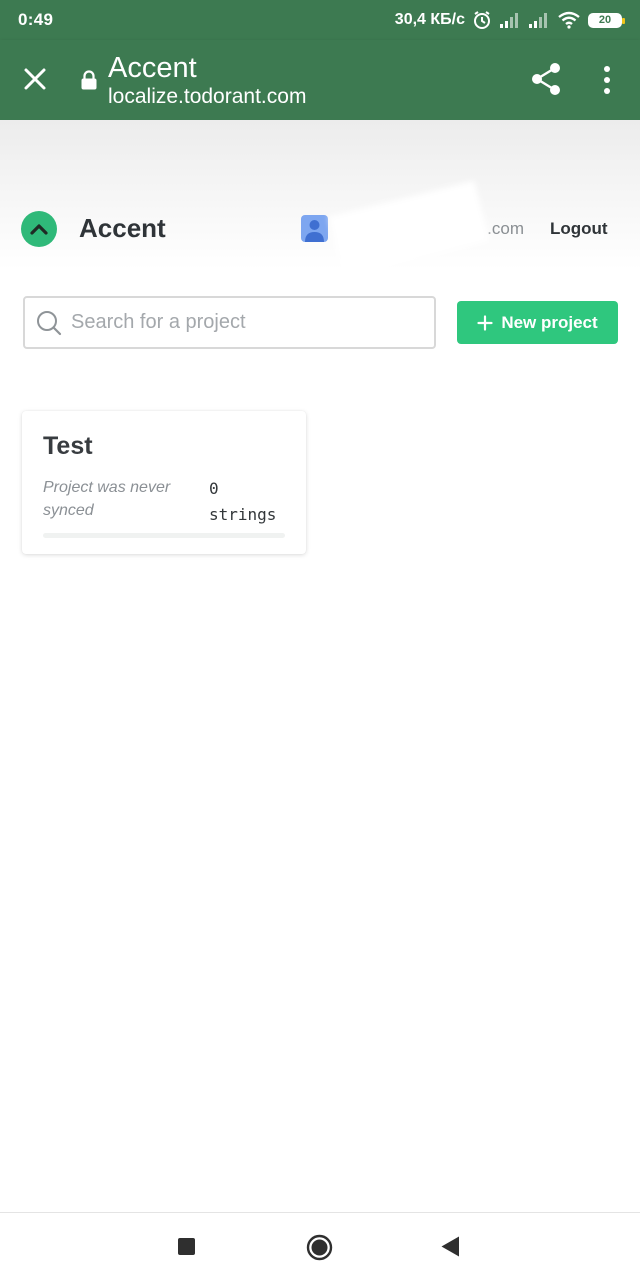 The image size is (640, 1280). I want to click on browser-toolbar: Accent localize.todorant.com, so click(320, 80).